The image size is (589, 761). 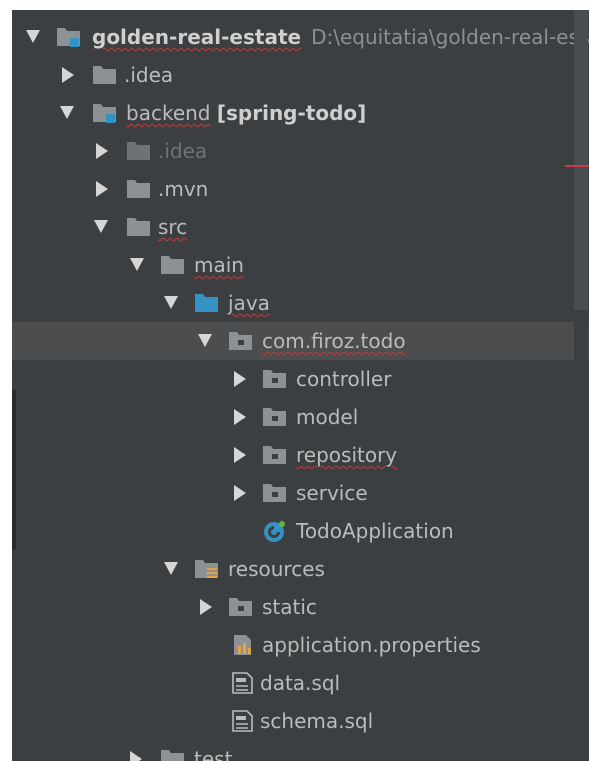 What do you see at coordinates (219, 265) in the screenshot?
I see `node-label: main` at bounding box center [219, 265].